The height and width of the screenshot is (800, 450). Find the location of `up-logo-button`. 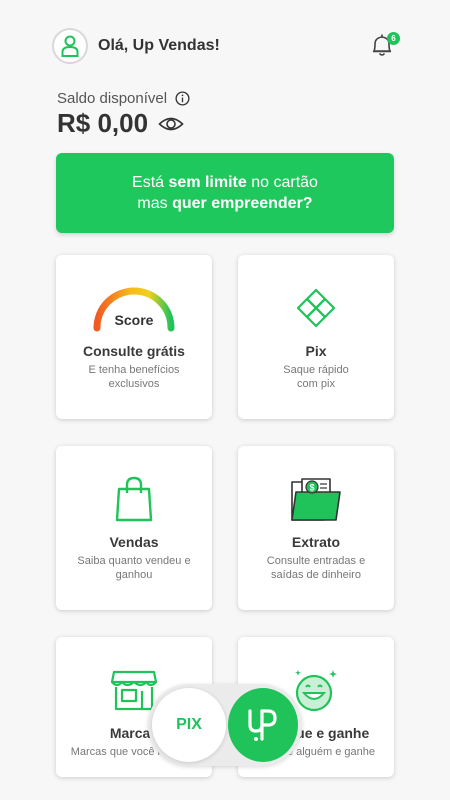

up-logo-button is located at coordinates (263, 725).